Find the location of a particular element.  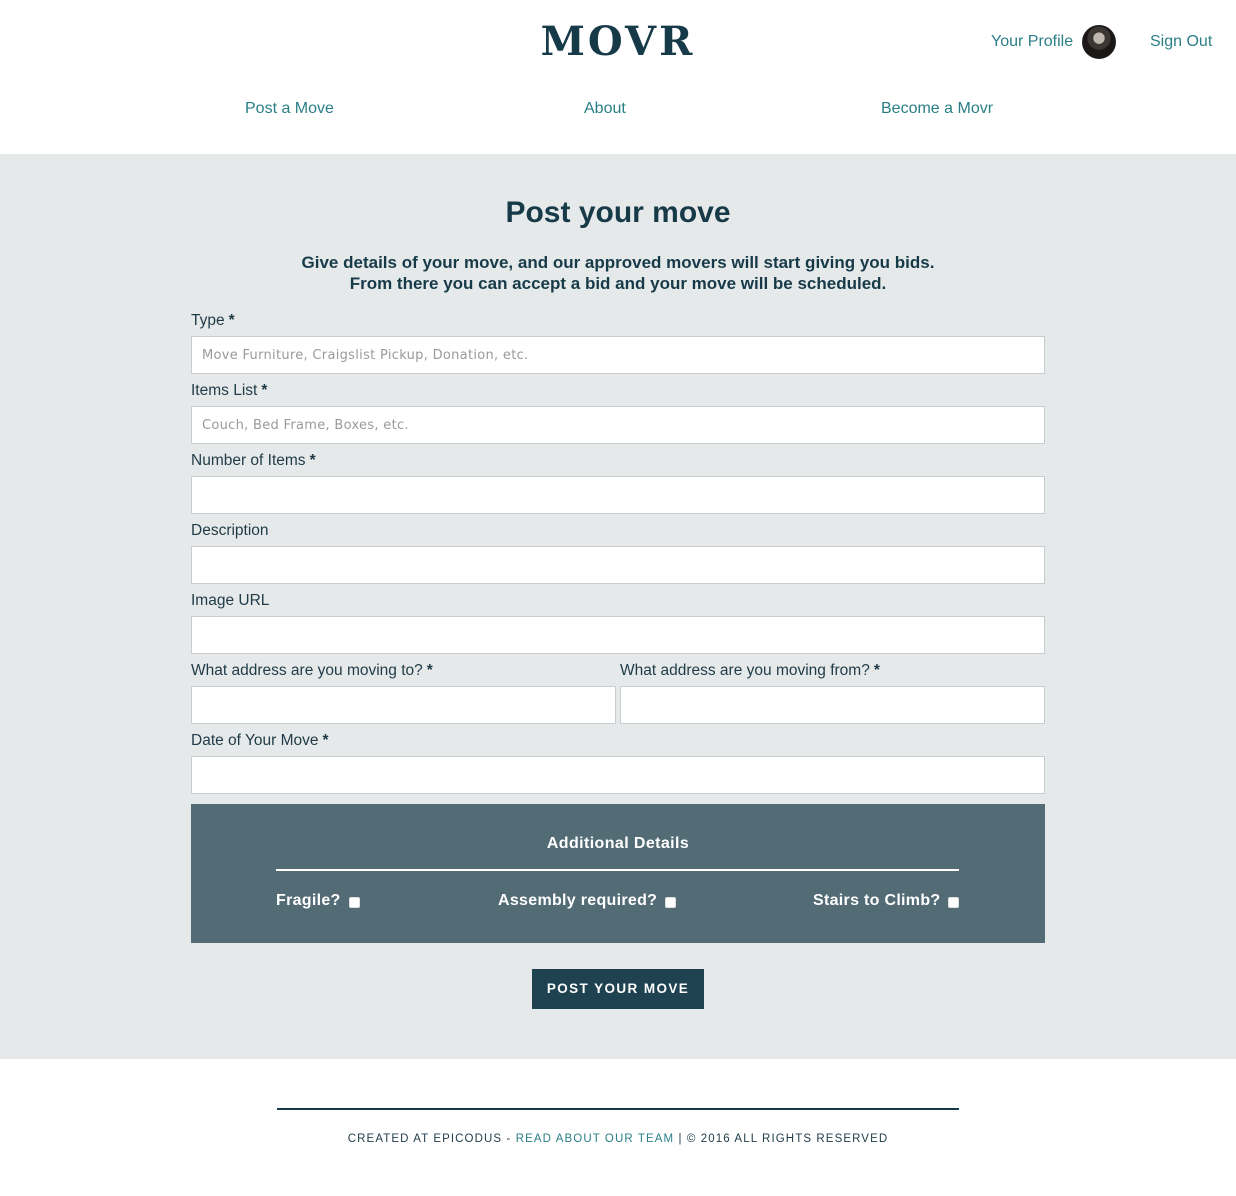

number-of-items-label: Number of Items * is located at coordinates (253, 460).